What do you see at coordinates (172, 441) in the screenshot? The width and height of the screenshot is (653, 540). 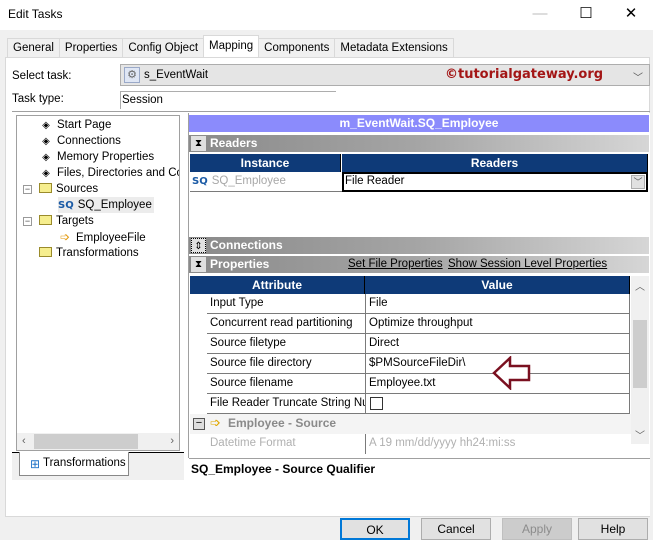 I see `scroll-right-icon: ›` at bounding box center [172, 441].